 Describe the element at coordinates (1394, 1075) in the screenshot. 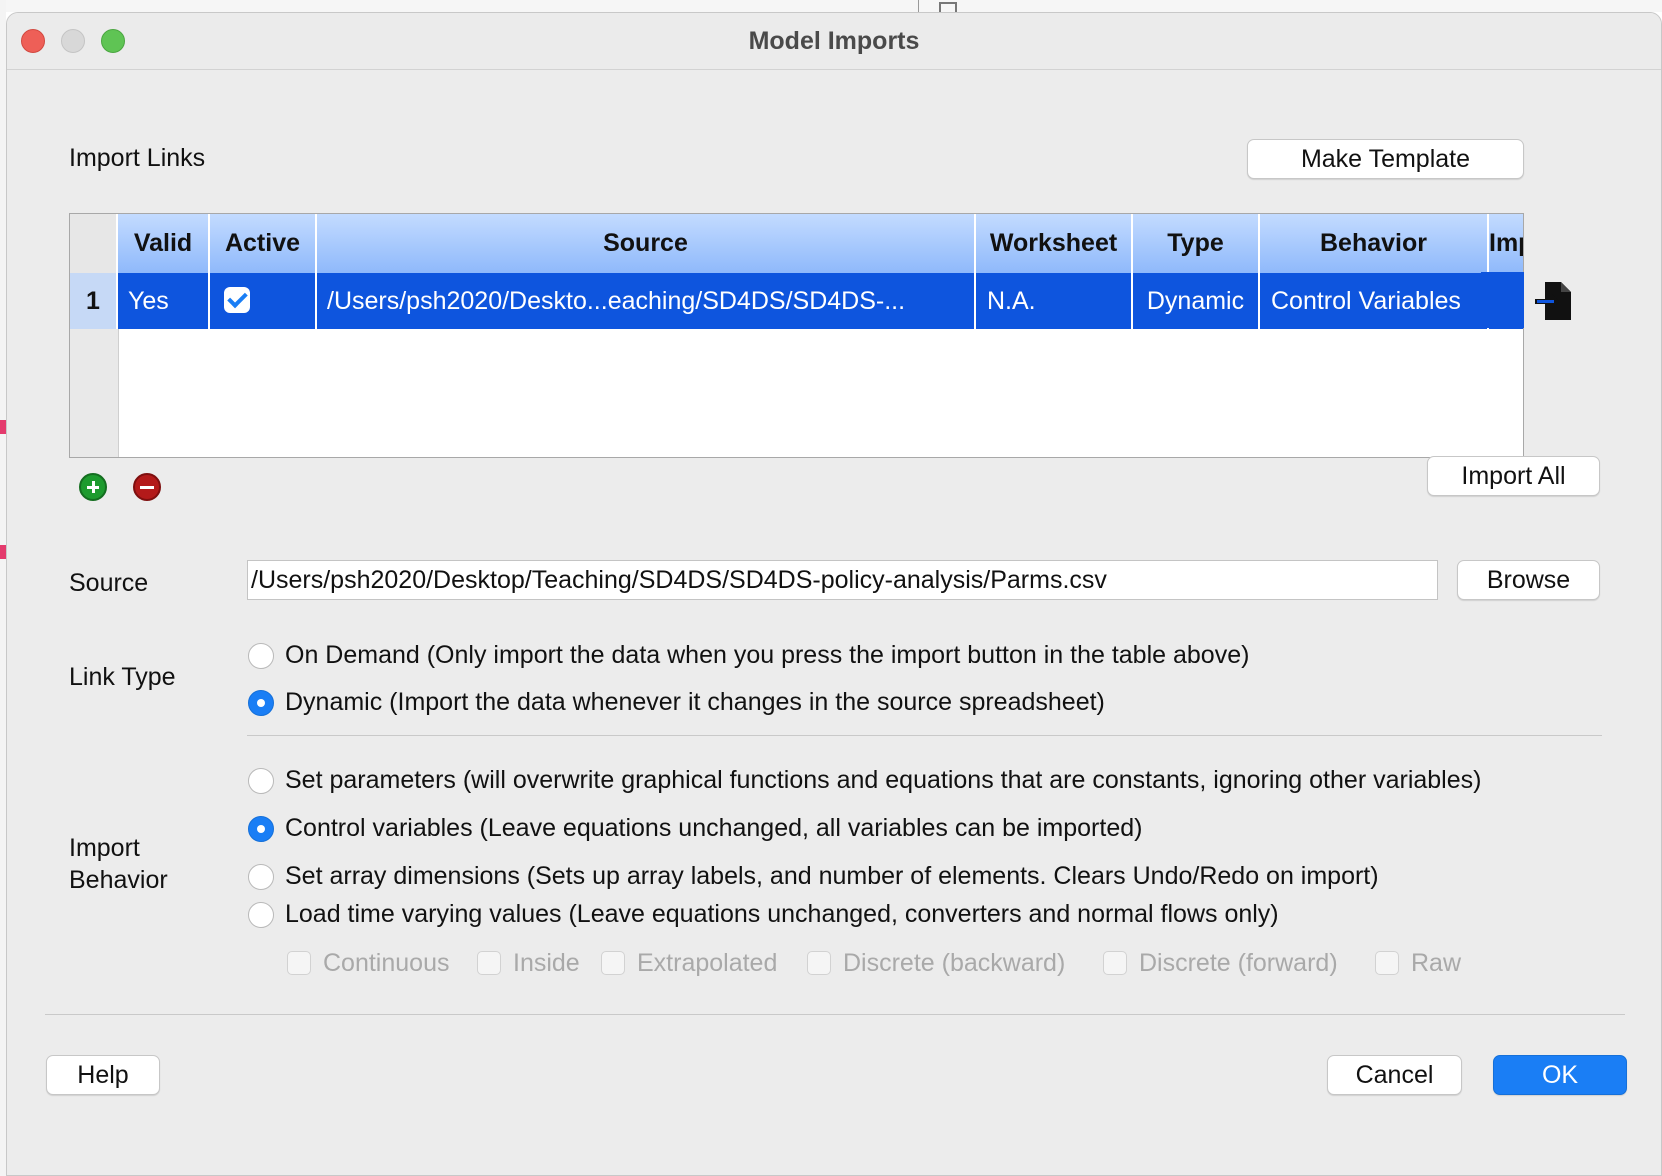

I see `cancel-button: Cancel` at that location.